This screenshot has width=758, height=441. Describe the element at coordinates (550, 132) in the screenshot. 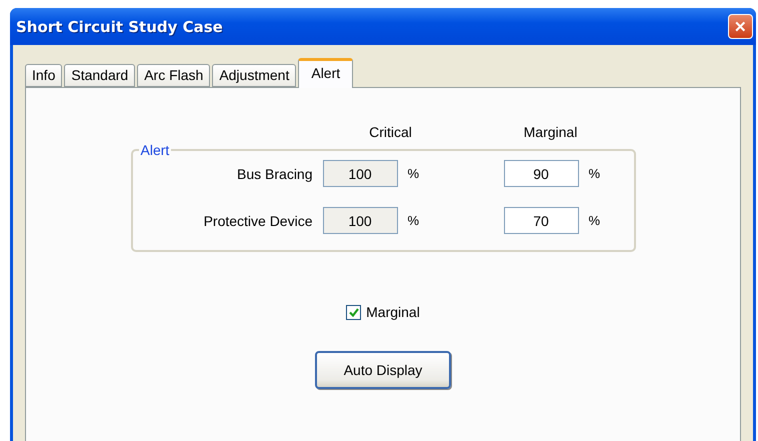

I see `column-heading: Marginal` at that location.